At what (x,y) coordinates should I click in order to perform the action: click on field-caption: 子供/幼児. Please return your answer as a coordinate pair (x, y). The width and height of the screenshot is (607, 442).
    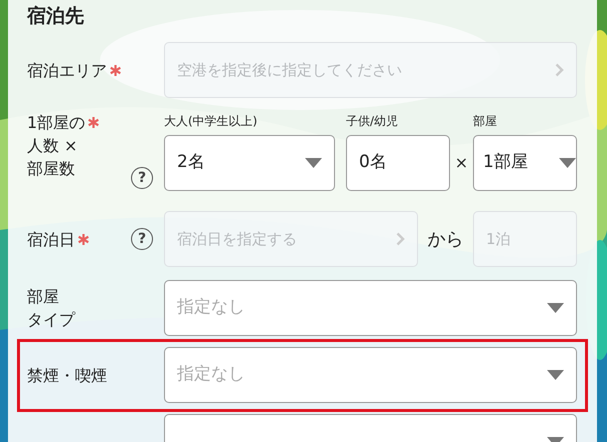
    Looking at the image, I should click on (373, 121).